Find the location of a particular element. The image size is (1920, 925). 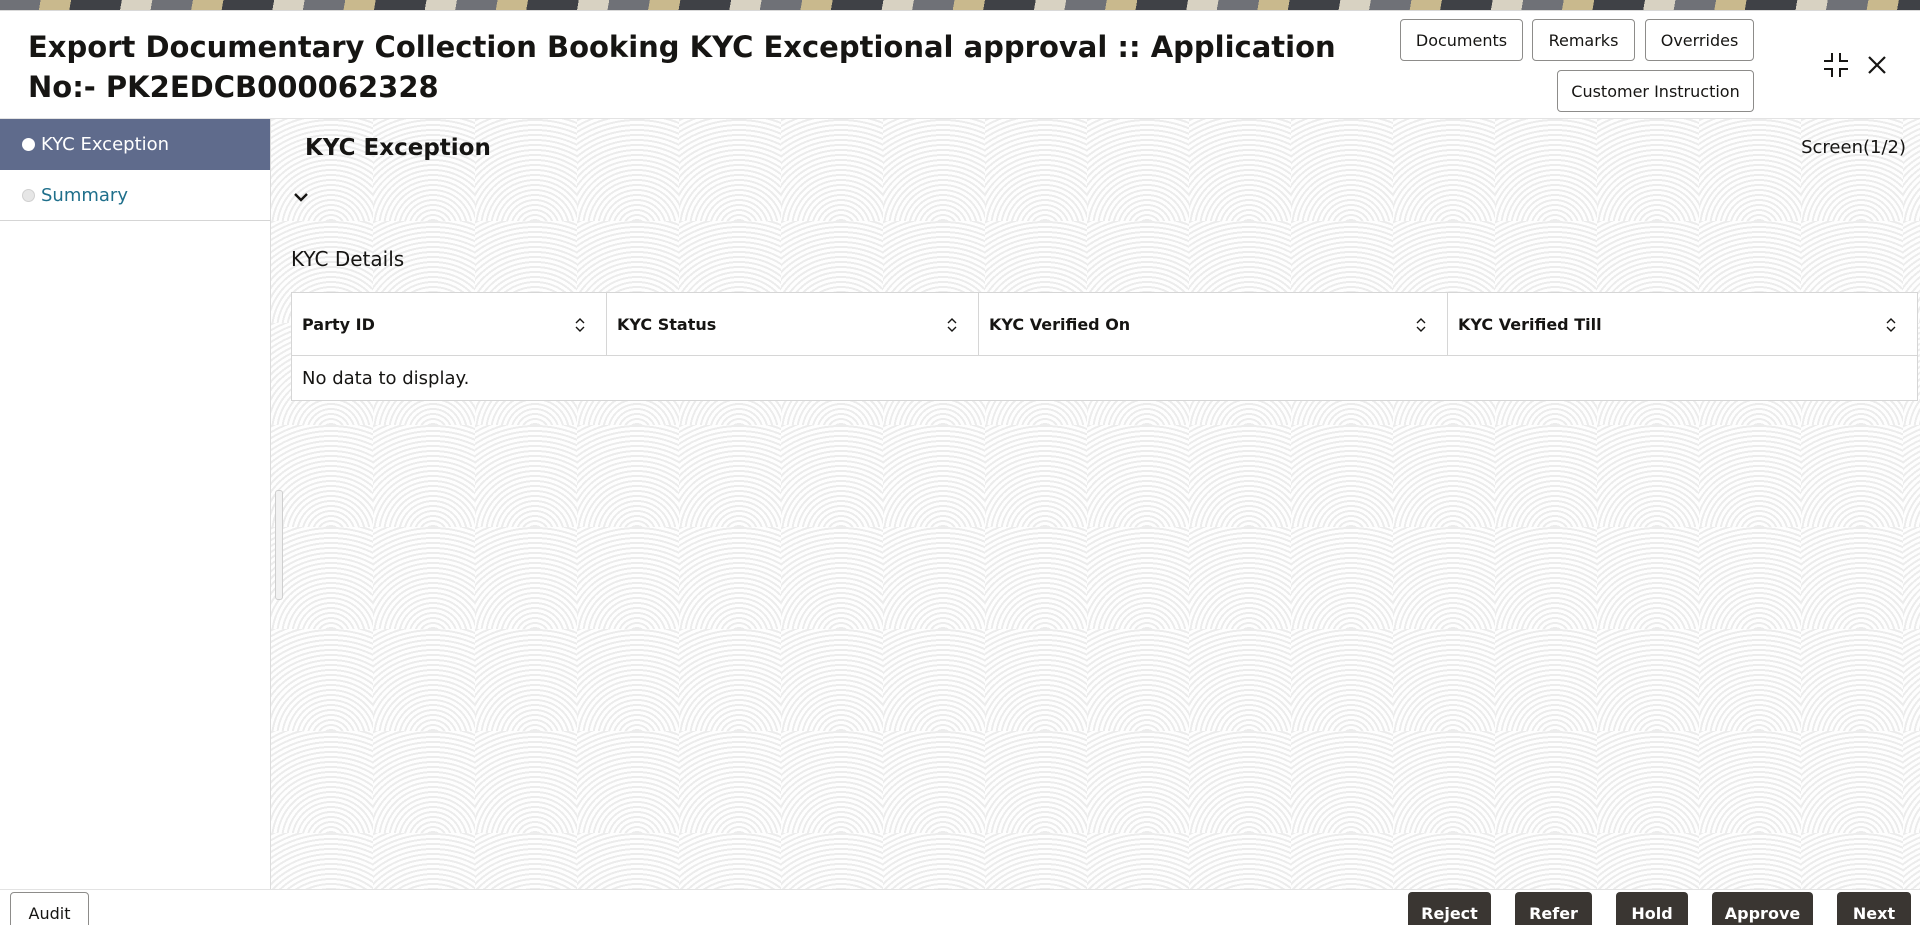

section-title: KYC Exception is located at coordinates (398, 148).